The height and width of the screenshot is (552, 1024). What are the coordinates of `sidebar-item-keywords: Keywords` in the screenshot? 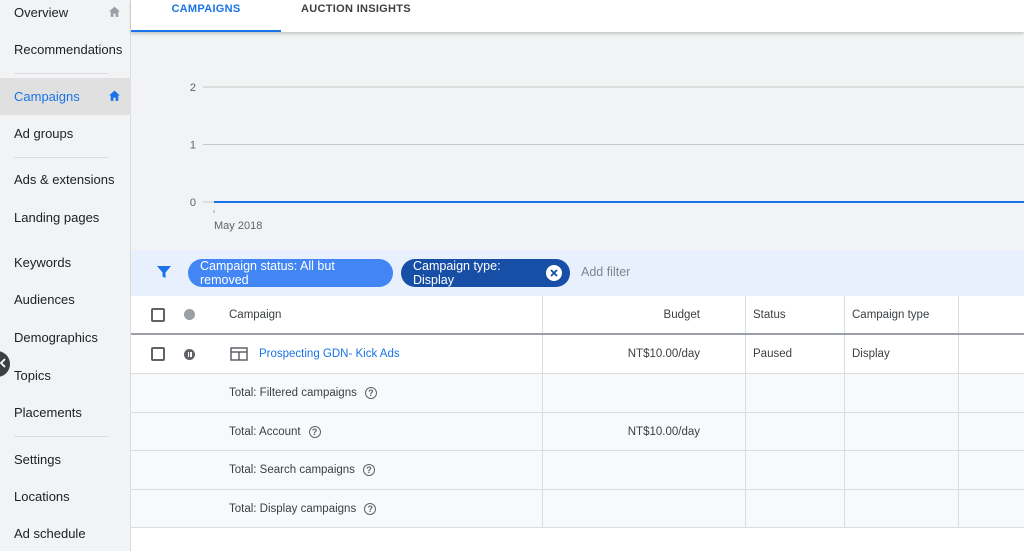 It's located at (65, 262).